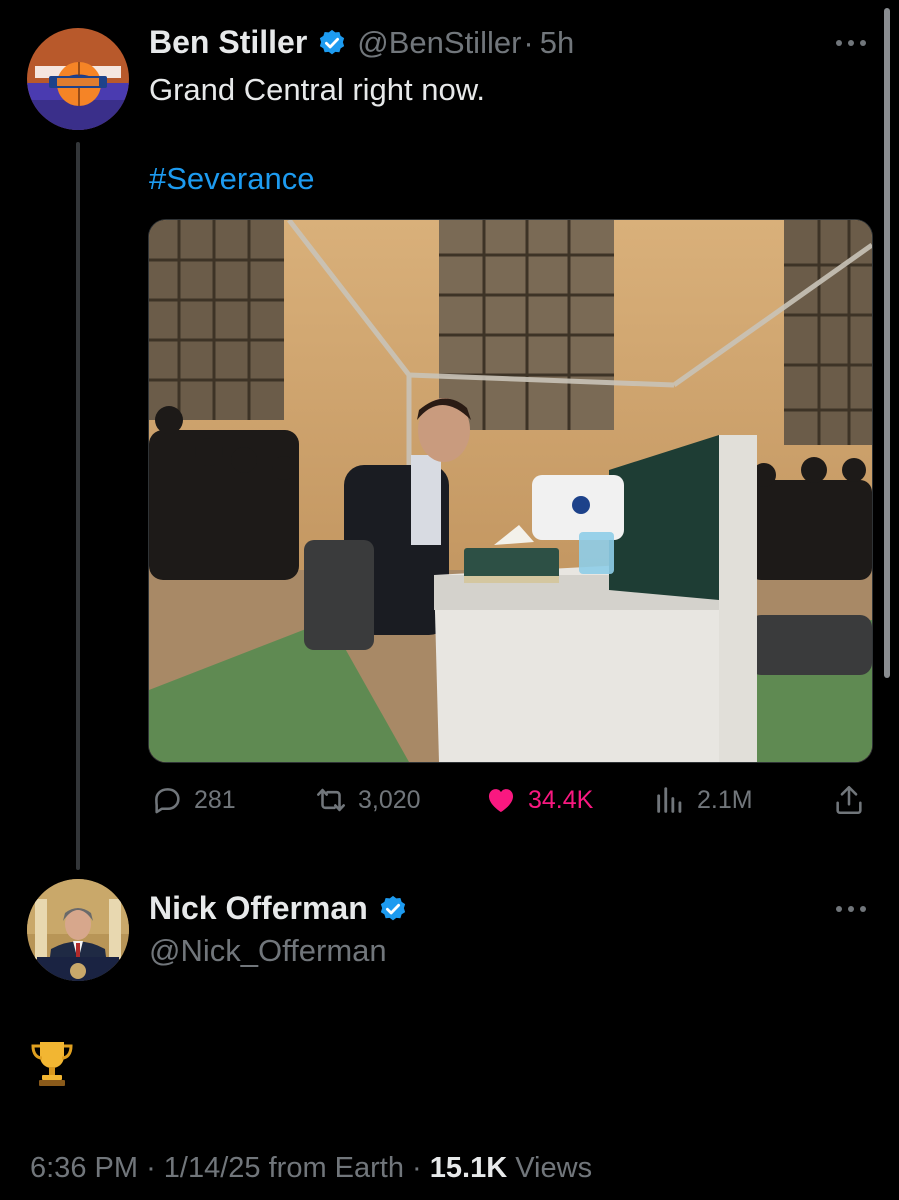 This screenshot has width=899, height=1200. What do you see at coordinates (849, 800) in the screenshot?
I see `share-icon` at bounding box center [849, 800].